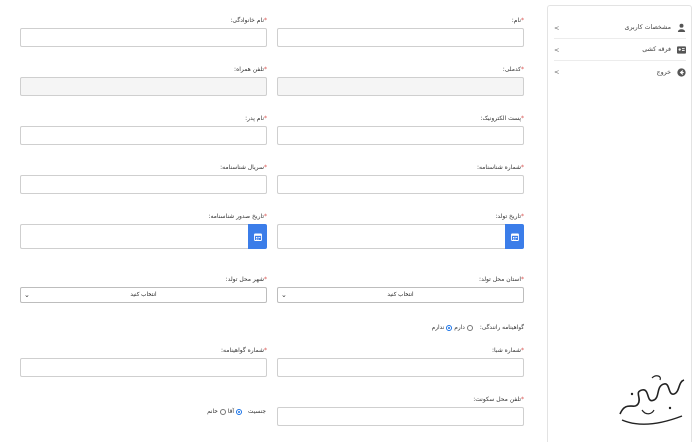  Describe the element at coordinates (400, 86) in the screenshot. I see `national-code-input` at that location.